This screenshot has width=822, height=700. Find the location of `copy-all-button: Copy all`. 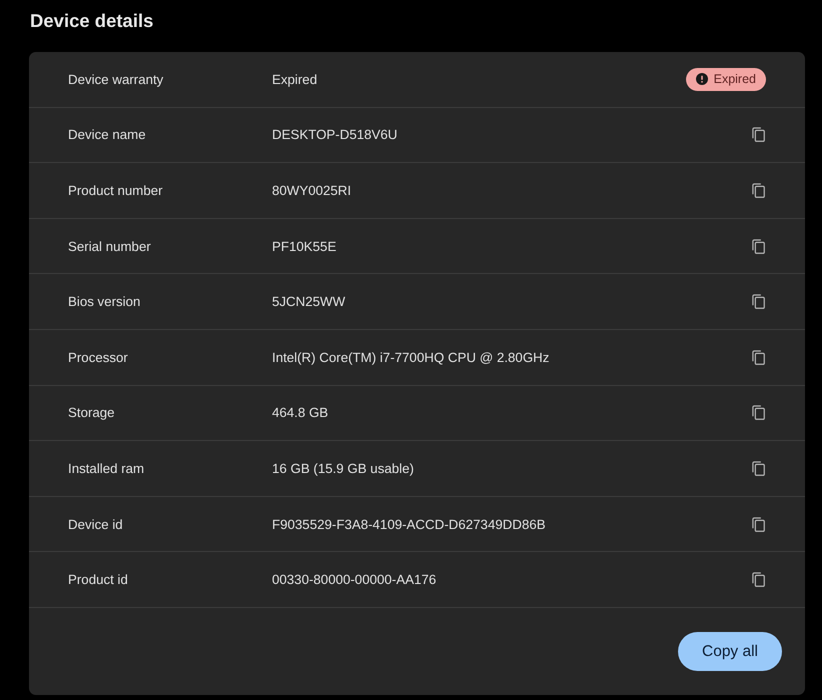

copy-all-button: Copy all is located at coordinates (730, 652).